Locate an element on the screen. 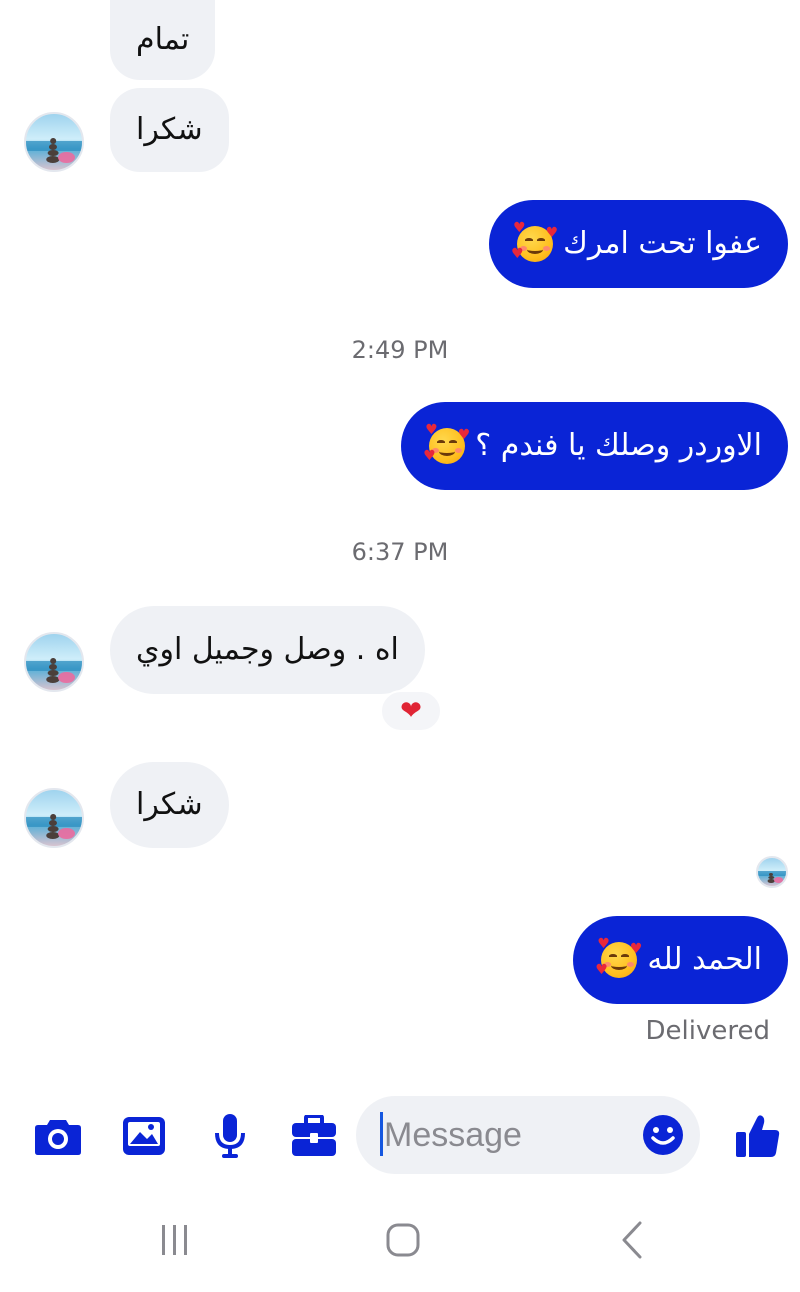  recent-apps-icon is located at coordinates (174, 1240).